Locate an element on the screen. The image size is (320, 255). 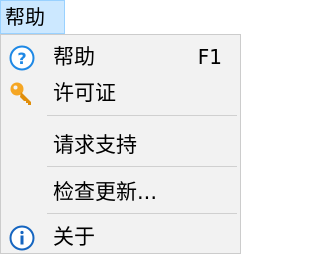
menu-item-request-support: 请求支持 is located at coordinates (120, 145).